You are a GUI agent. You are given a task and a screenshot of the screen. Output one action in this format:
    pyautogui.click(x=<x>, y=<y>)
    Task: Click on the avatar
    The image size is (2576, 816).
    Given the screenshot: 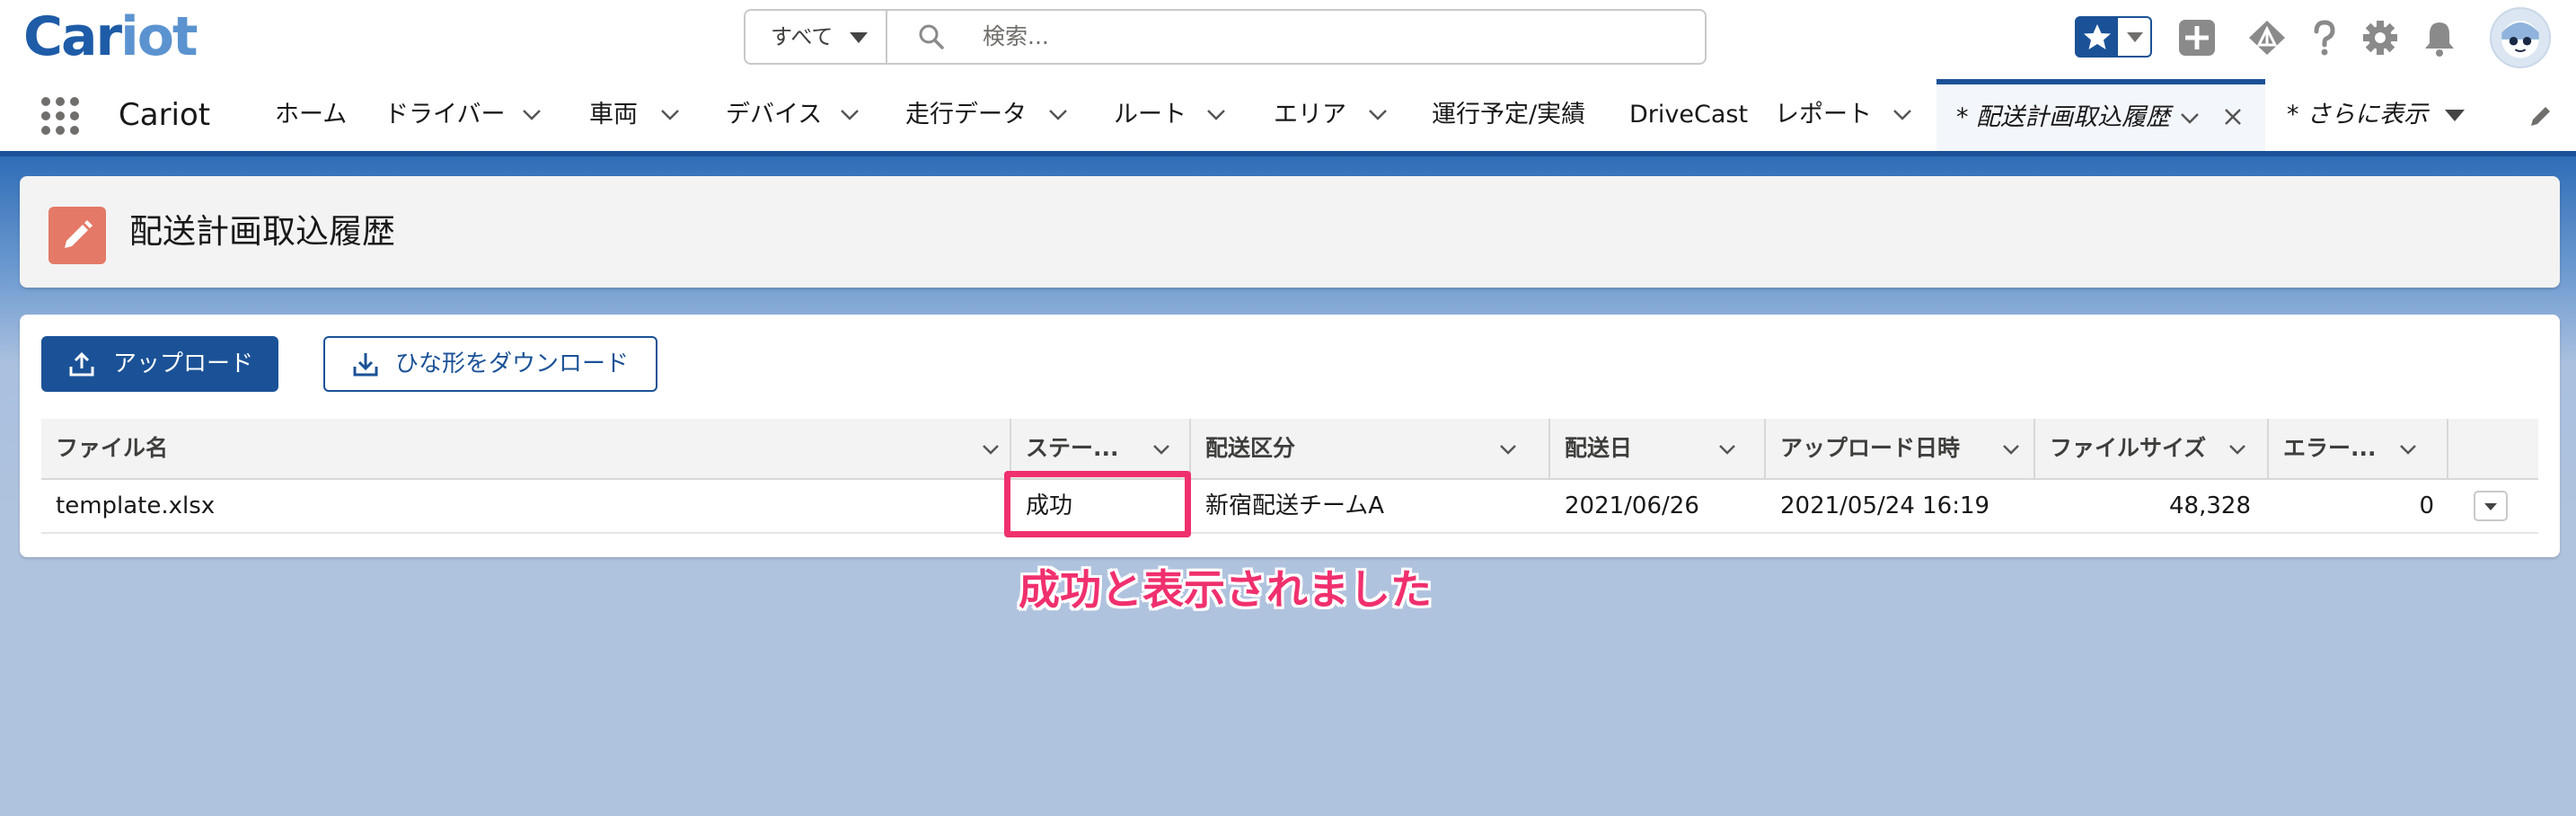 What is the action you would take?
    pyautogui.click(x=2520, y=37)
    